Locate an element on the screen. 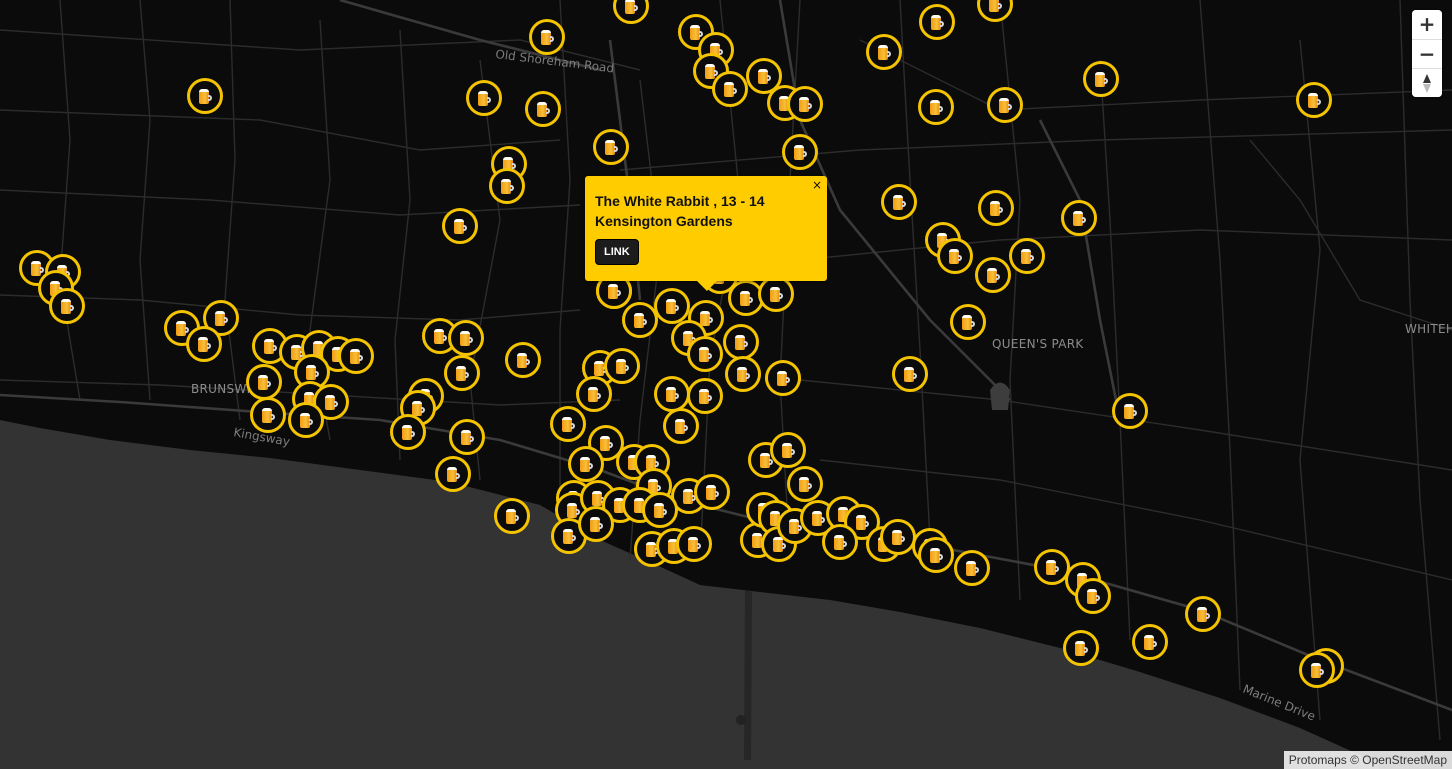  zoom-out-button: − is located at coordinates (1427, 53).